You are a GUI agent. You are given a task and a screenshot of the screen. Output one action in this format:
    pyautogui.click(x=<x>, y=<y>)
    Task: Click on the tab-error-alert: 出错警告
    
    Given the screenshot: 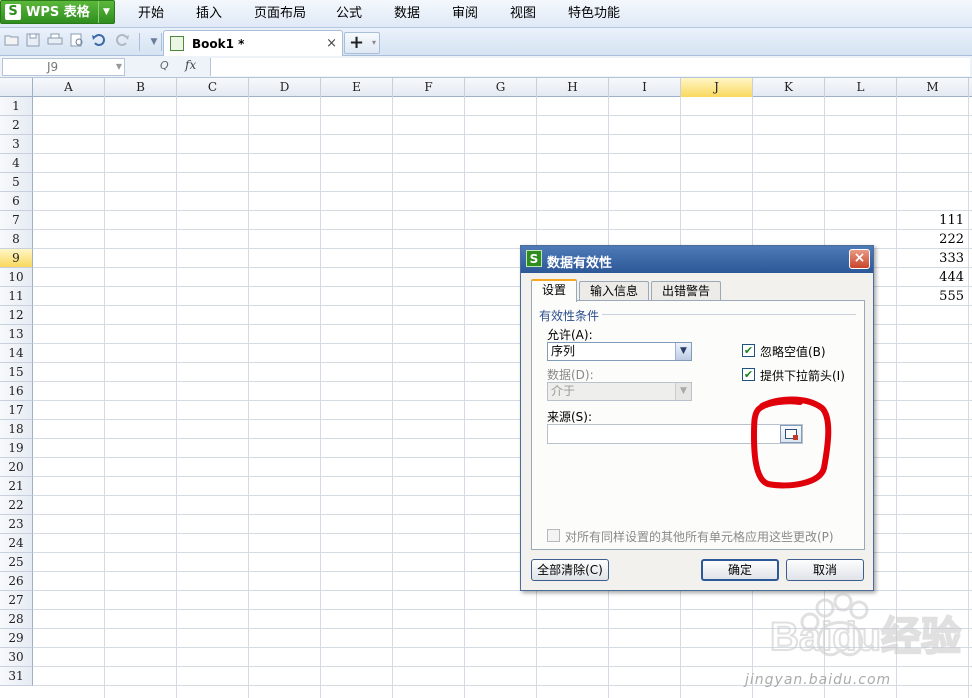 What is the action you would take?
    pyautogui.click(x=686, y=291)
    